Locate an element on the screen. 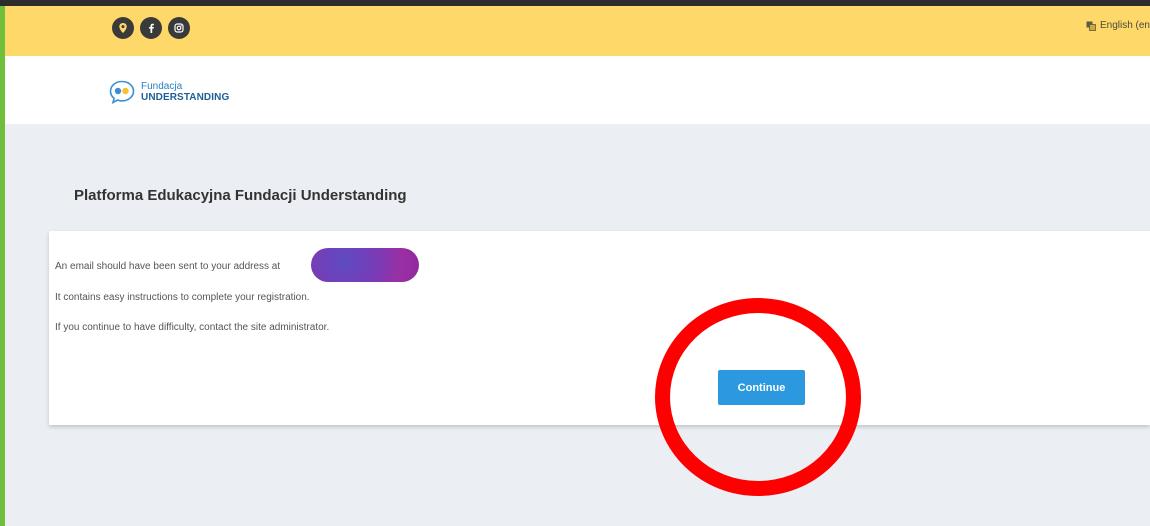 This screenshot has height=526, width=1150. logo-text: Fundacja UNDERSTANDING is located at coordinates (185, 92).